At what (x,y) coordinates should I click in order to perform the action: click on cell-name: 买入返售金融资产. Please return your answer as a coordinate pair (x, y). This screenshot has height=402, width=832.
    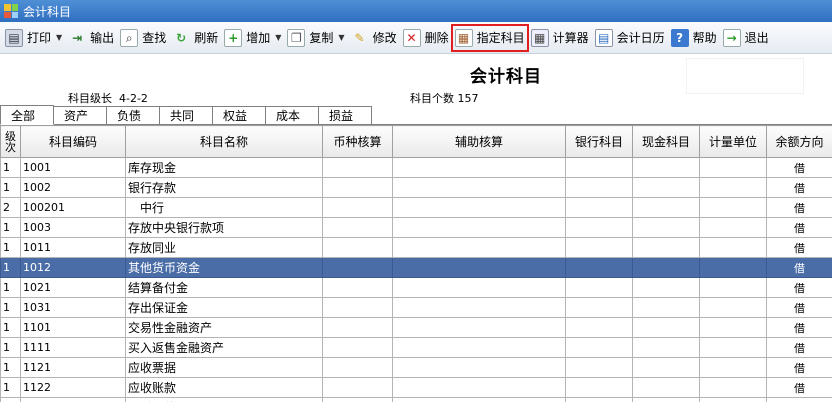
    Looking at the image, I should click on (224, 347).